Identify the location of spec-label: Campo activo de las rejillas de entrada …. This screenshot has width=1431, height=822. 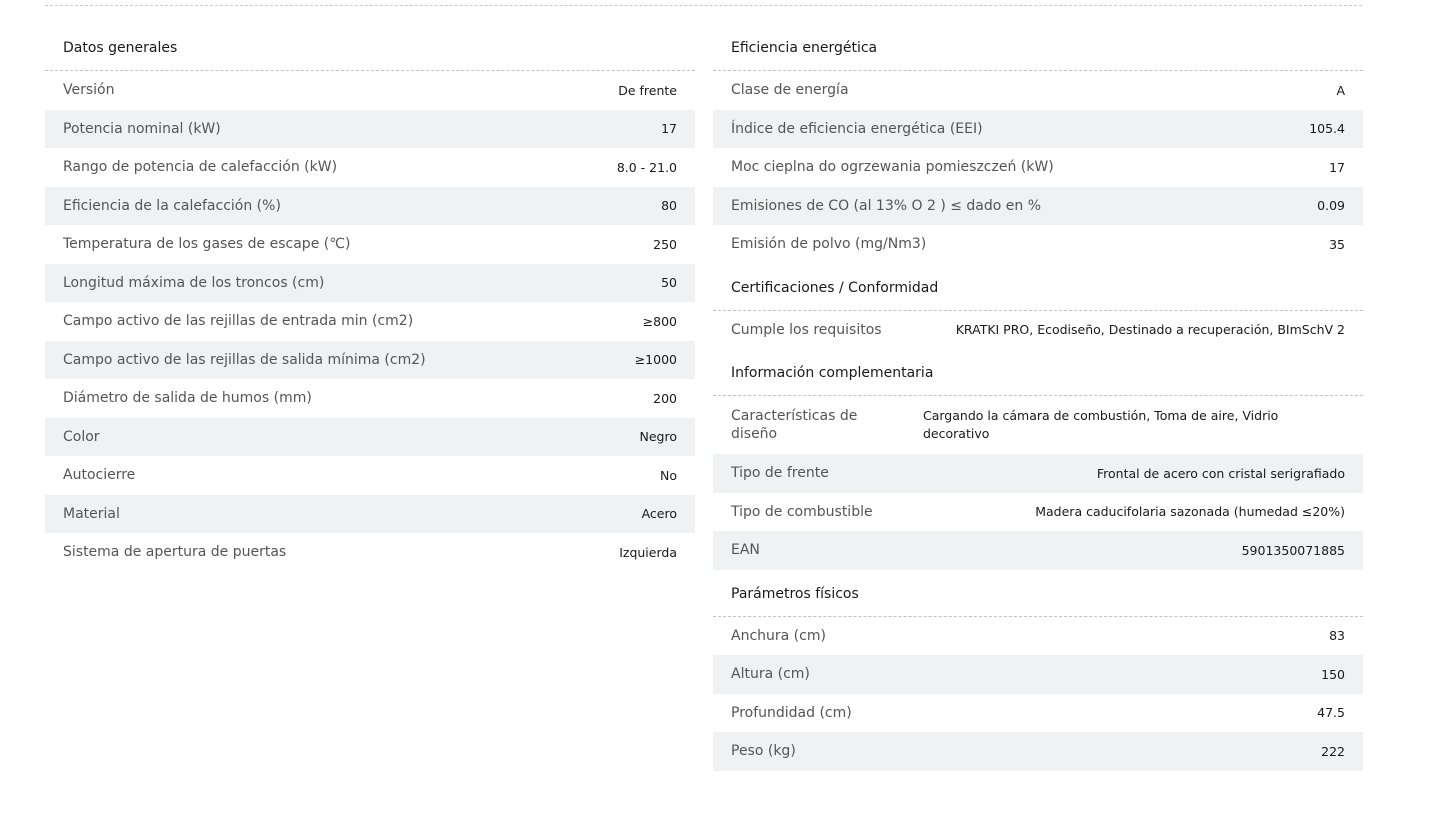
(238, 321).